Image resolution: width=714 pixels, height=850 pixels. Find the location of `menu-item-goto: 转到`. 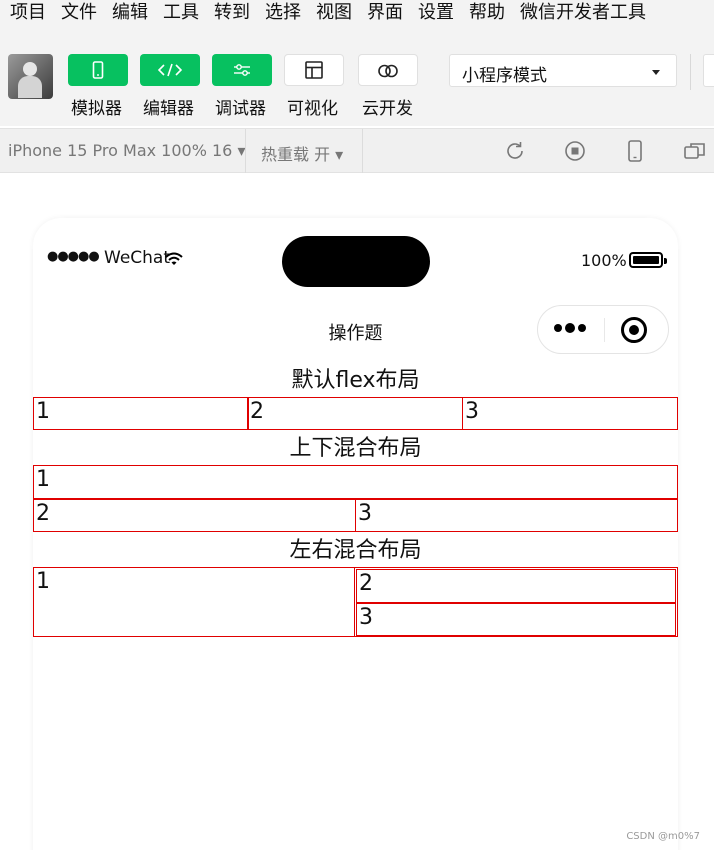

menu-item-goto: 转到 is located at coordinates (232, 13).